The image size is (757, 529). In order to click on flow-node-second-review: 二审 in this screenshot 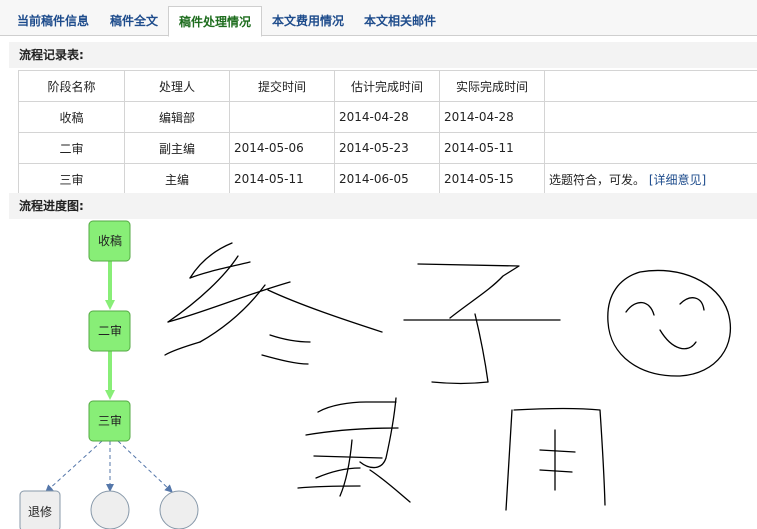, I will do `click(109, 331)`.